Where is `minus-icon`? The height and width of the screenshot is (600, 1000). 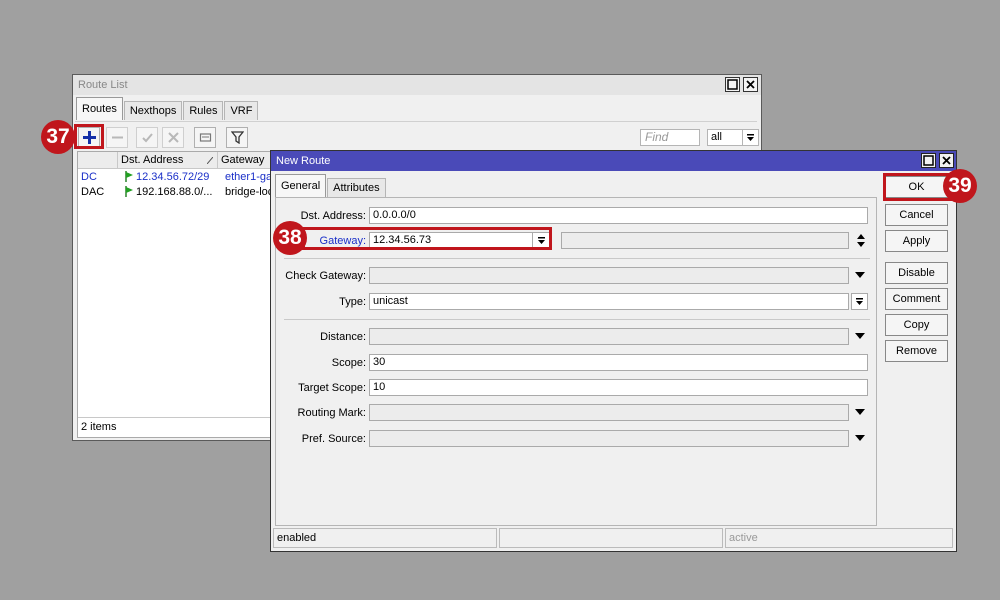 minus-icon is located at coordinates (117, 137).